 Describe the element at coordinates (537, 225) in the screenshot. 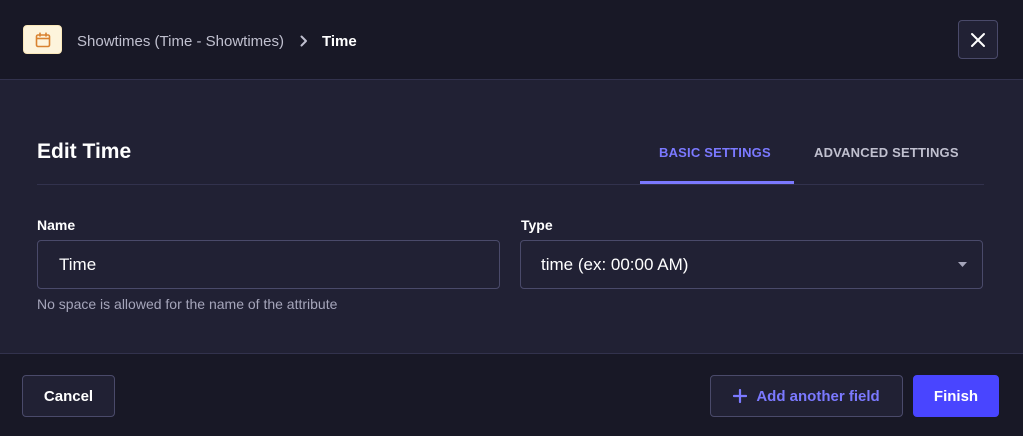

I see `type-label: Type` at that location.